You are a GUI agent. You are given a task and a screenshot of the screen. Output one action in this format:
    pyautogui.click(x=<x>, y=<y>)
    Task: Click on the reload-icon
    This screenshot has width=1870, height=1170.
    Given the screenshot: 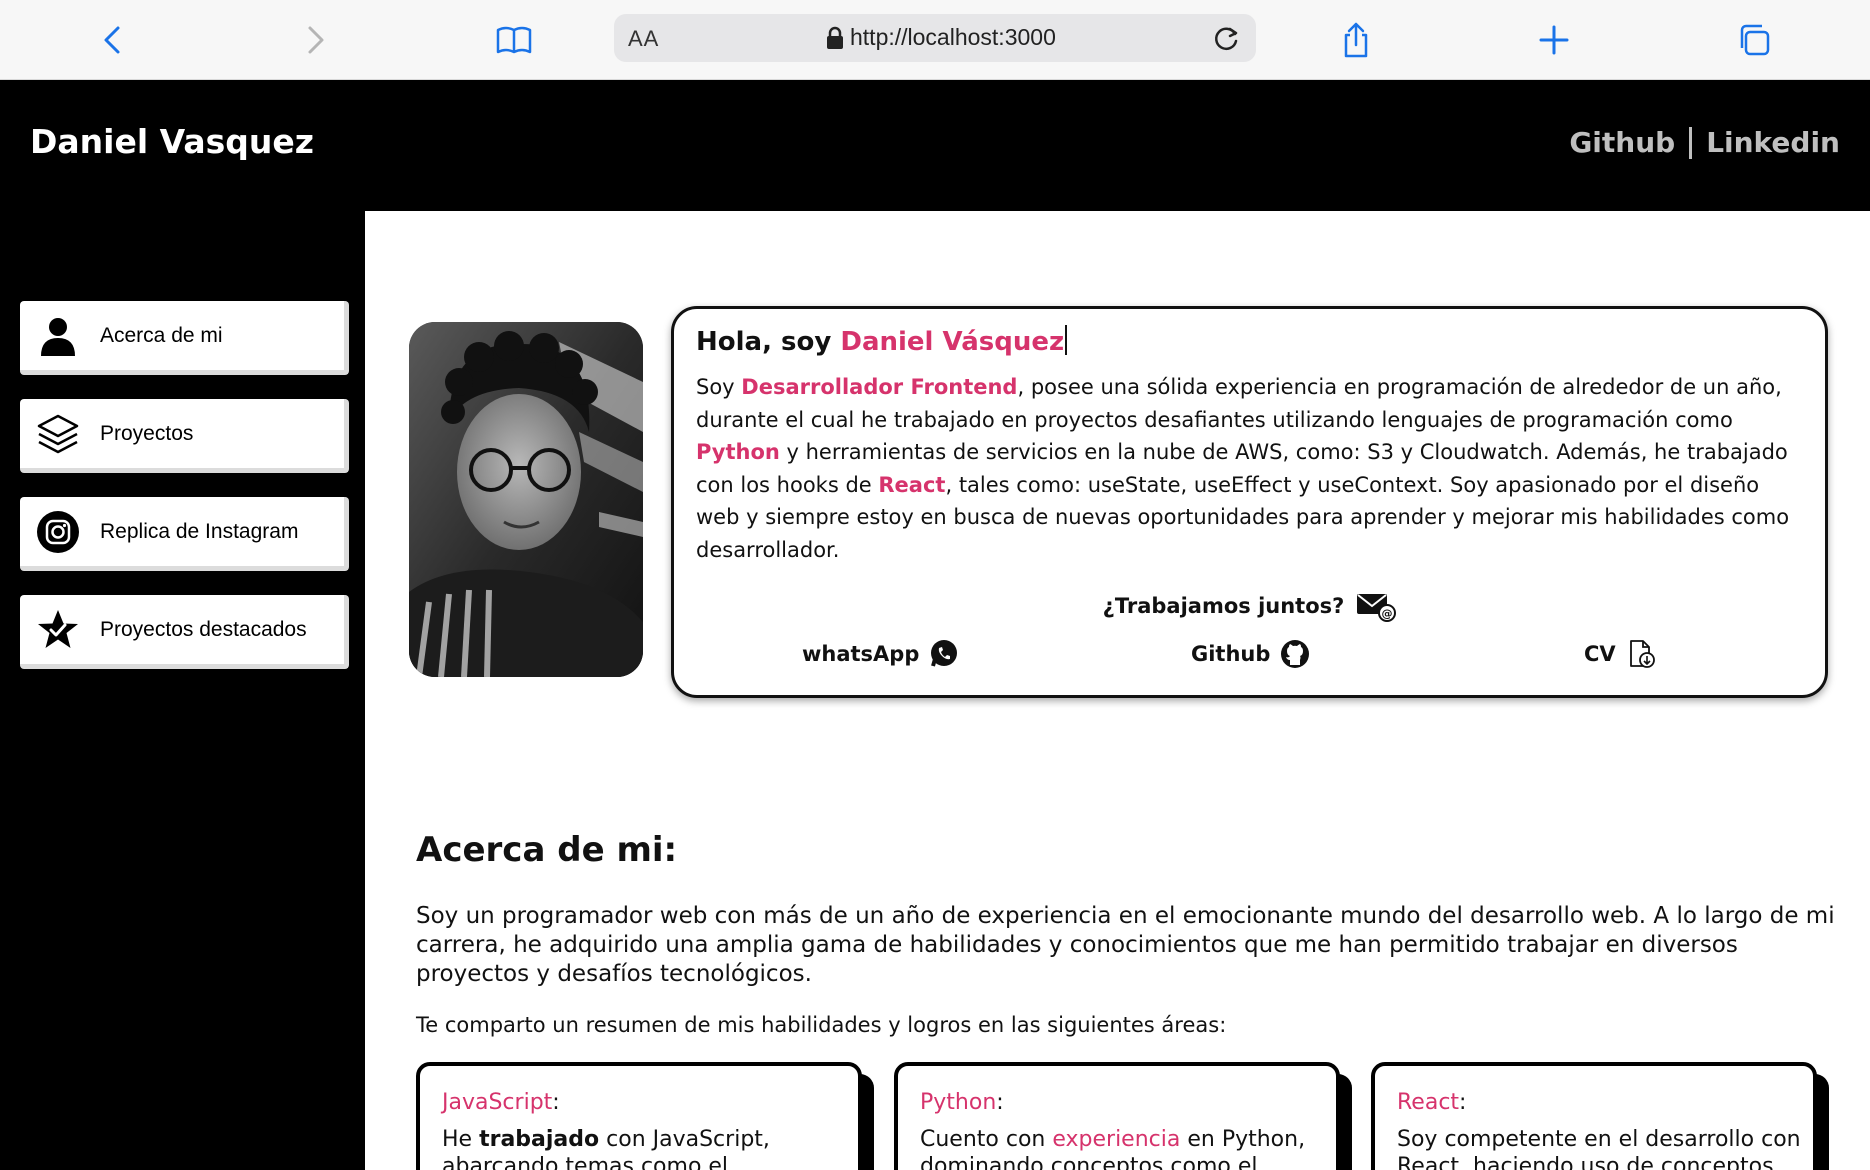 What is the action you would take?
    pyautogui.click(x=1226, y=38)
    